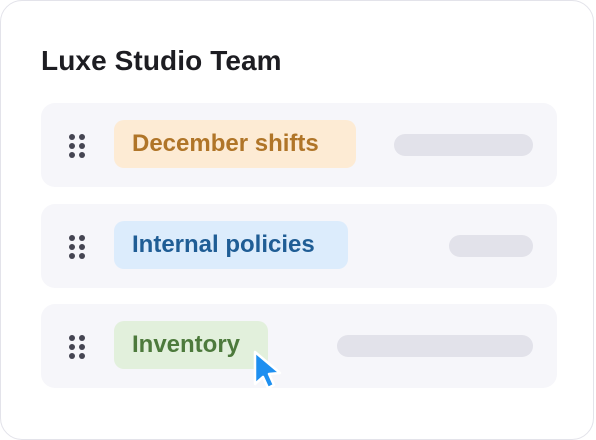 This screenshot has height=440, width=596. I want to click on mouse-pointer-icon, so click(267, 370).